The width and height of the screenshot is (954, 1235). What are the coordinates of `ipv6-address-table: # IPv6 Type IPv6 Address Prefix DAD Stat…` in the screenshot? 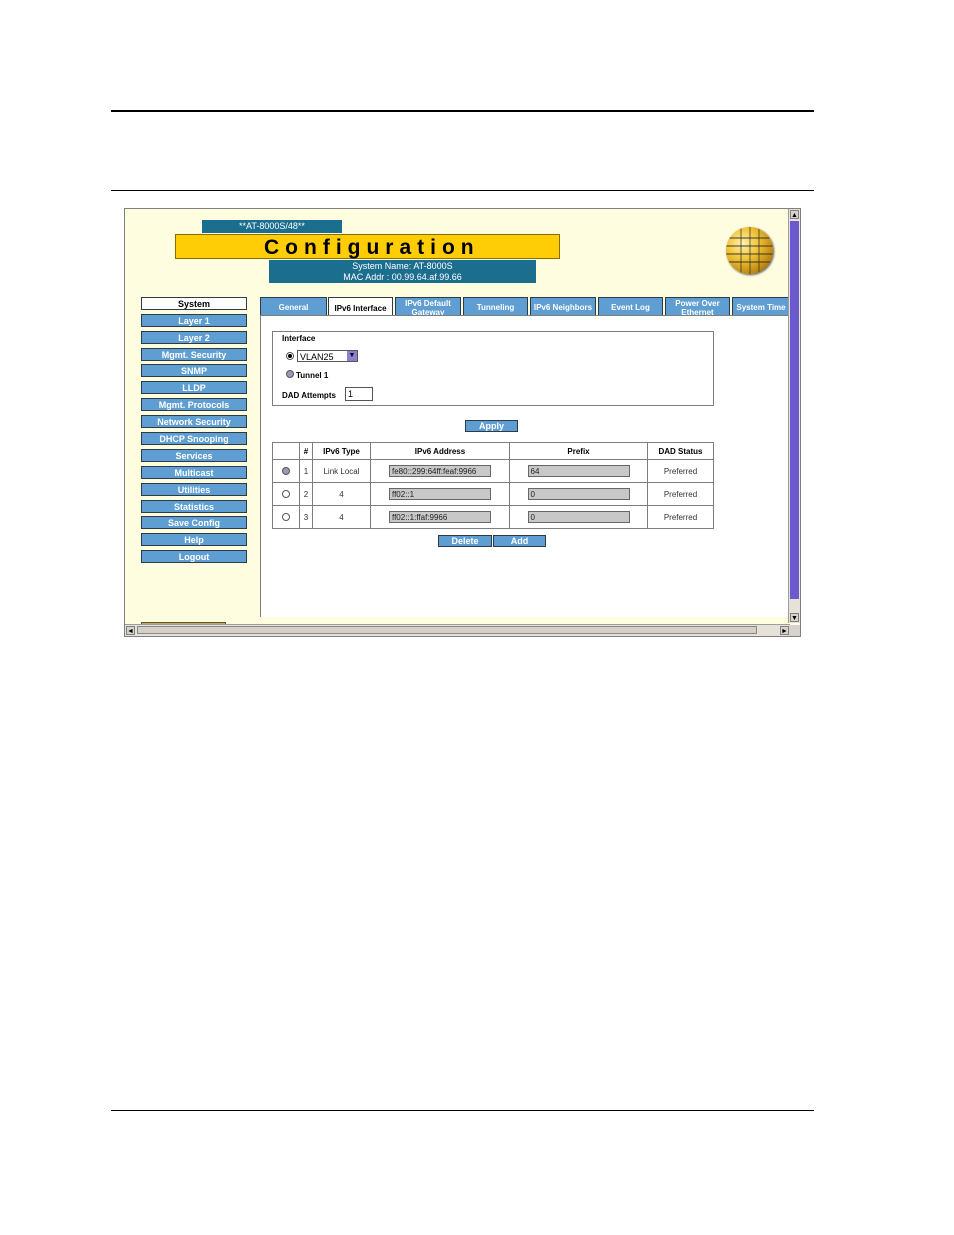 It's located at (493, 485).